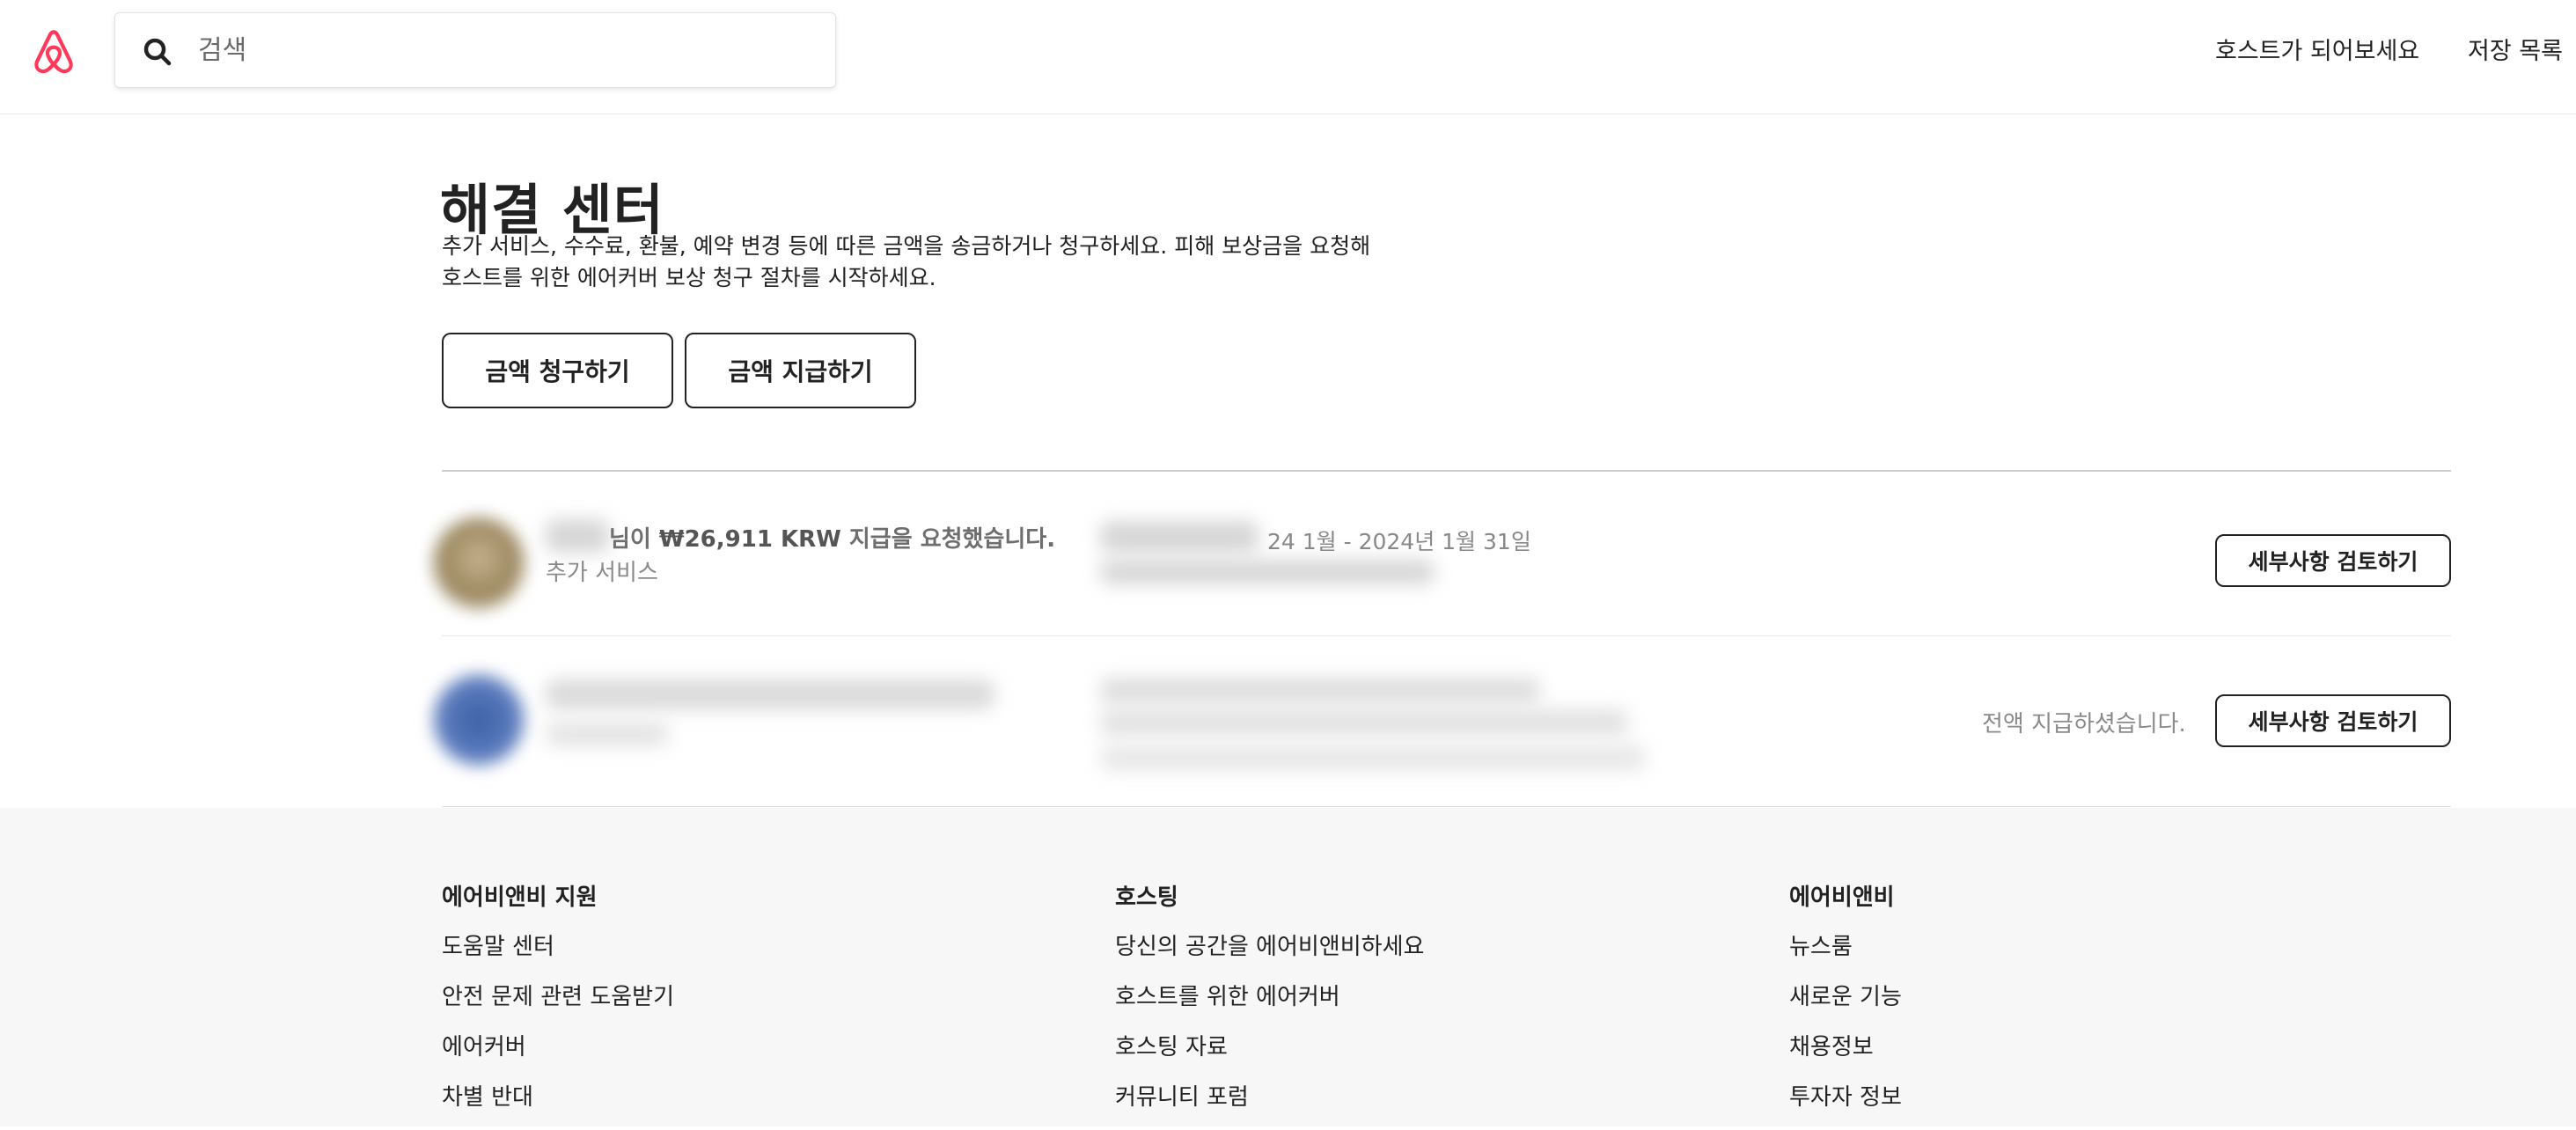 The height and width of the screenshot is (1130, 2576). What do you see at coordinates (1269, 1055) in the screenshot?
I see `footer-link-hosting-resources: 호스팅 자료` at bounding box center [1269, 1055].